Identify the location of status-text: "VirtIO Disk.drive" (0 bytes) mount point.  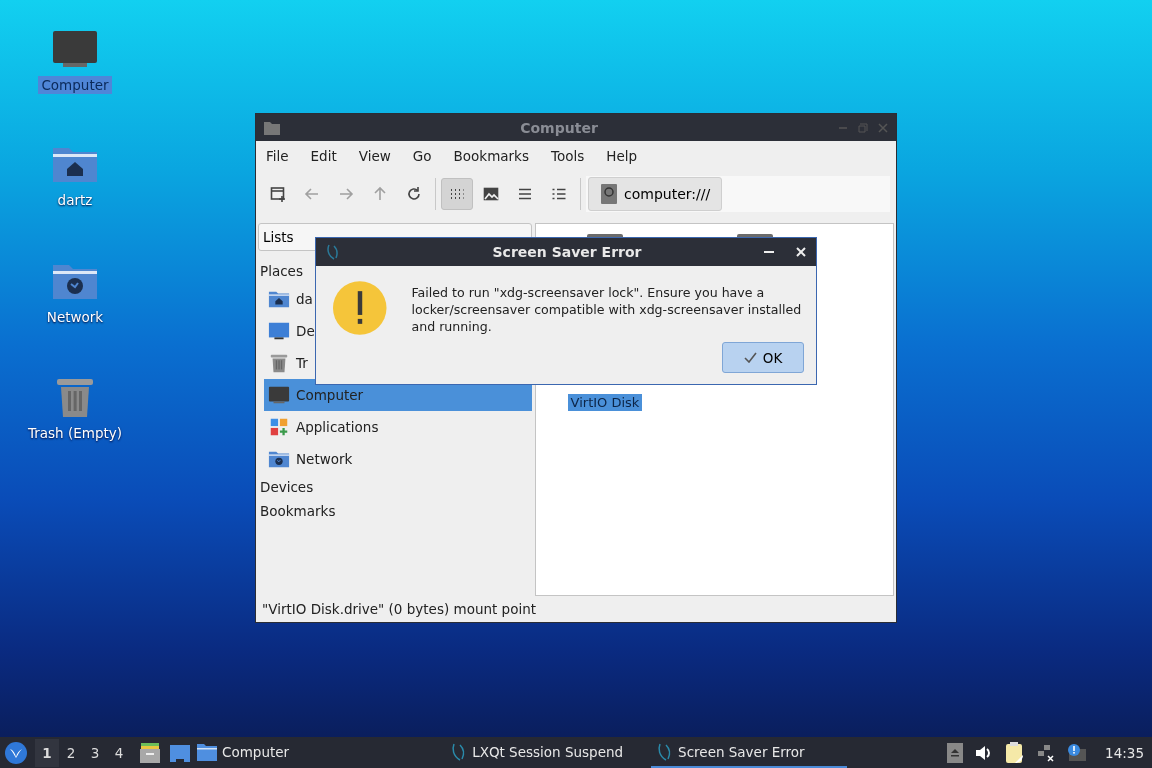
(399, 609).